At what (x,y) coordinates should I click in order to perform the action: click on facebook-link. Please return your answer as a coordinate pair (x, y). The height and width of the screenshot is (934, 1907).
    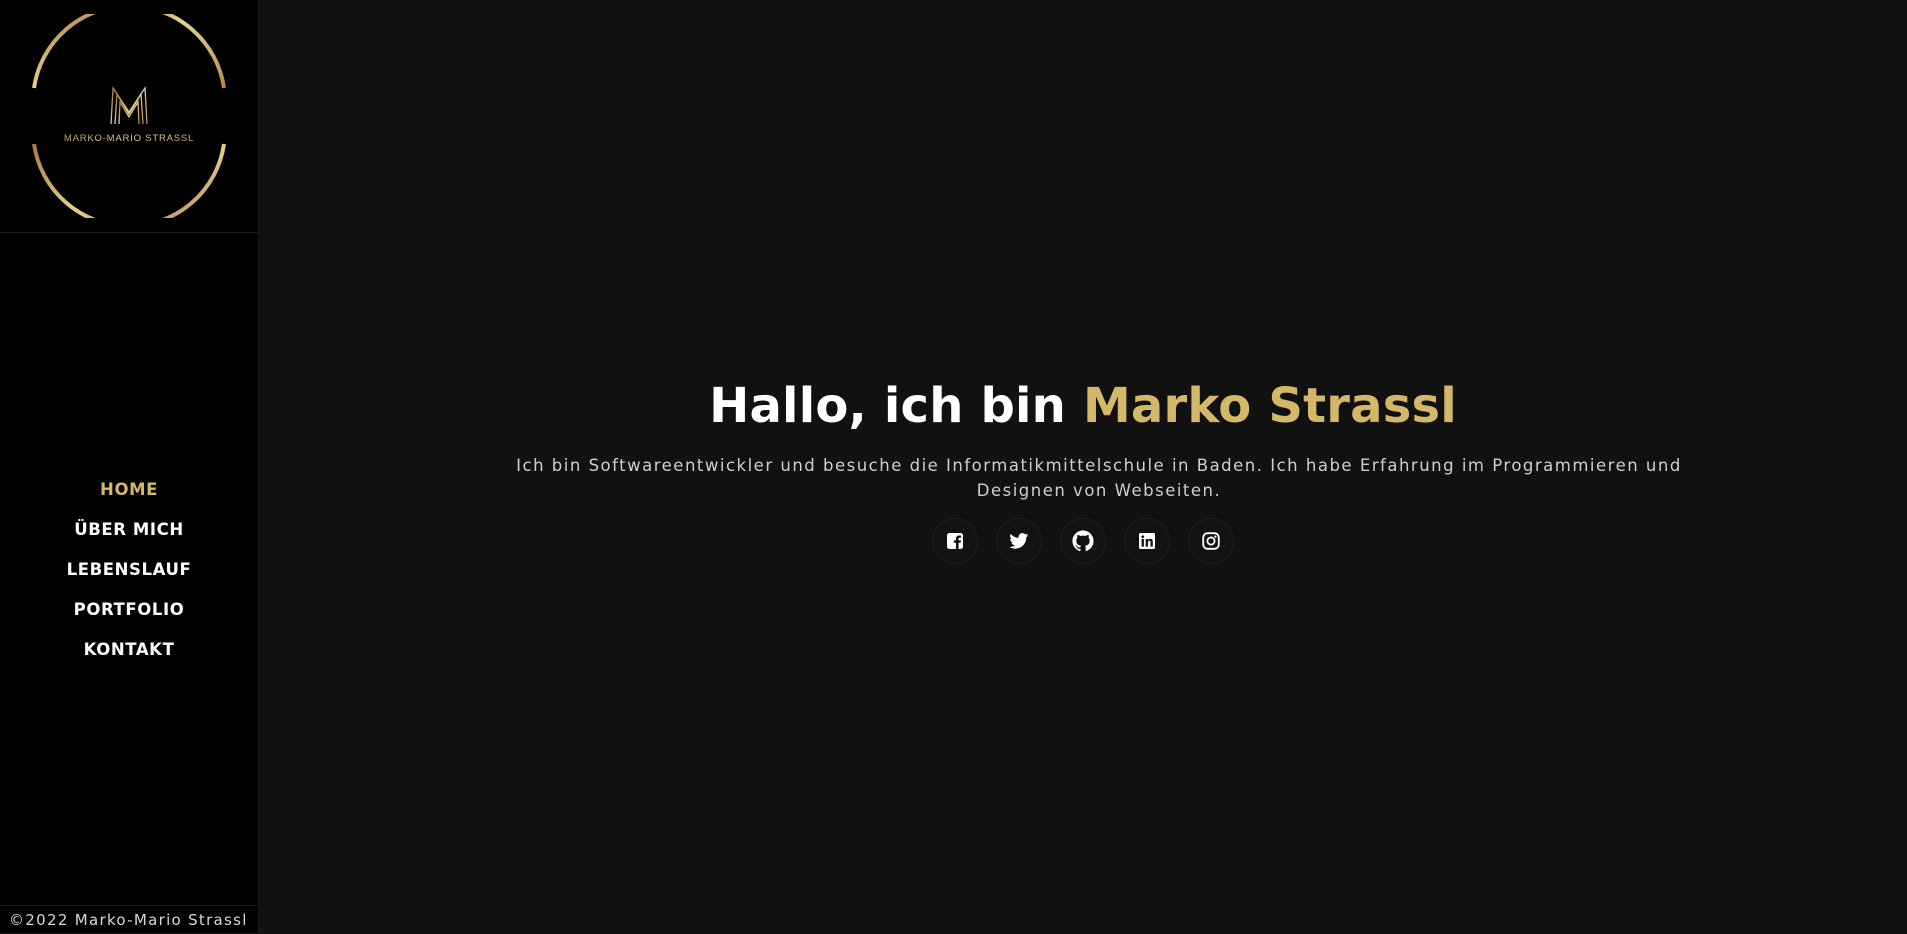
    Looking at the image, I should click on (955, 541).